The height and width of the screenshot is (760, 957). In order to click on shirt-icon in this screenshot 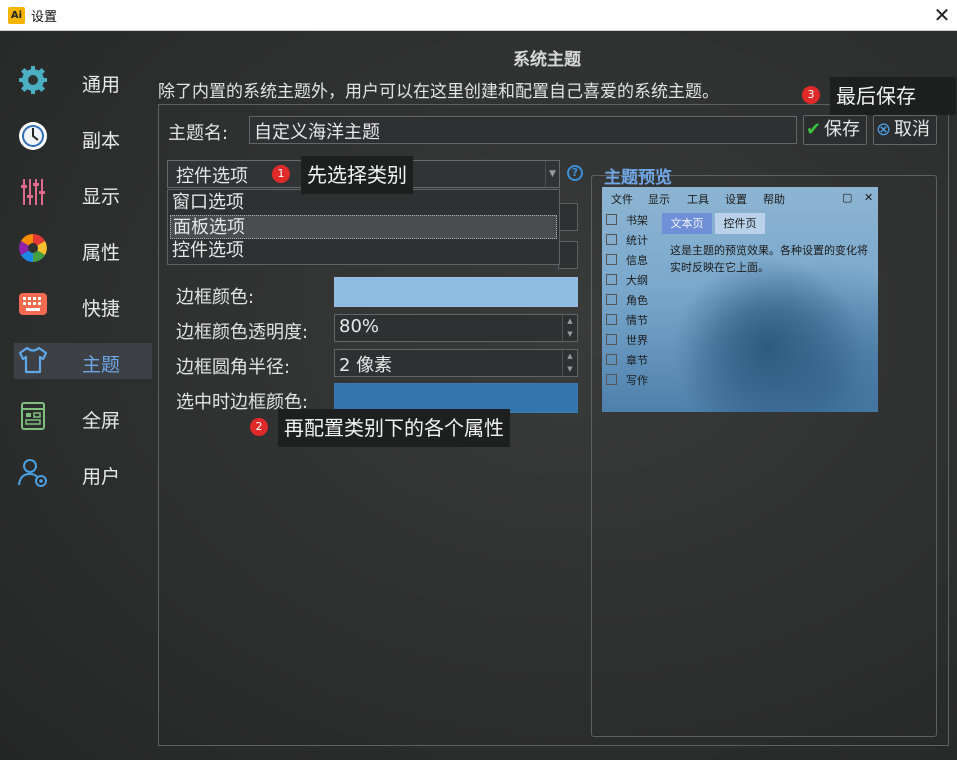, I will do `click(33, 360)`.